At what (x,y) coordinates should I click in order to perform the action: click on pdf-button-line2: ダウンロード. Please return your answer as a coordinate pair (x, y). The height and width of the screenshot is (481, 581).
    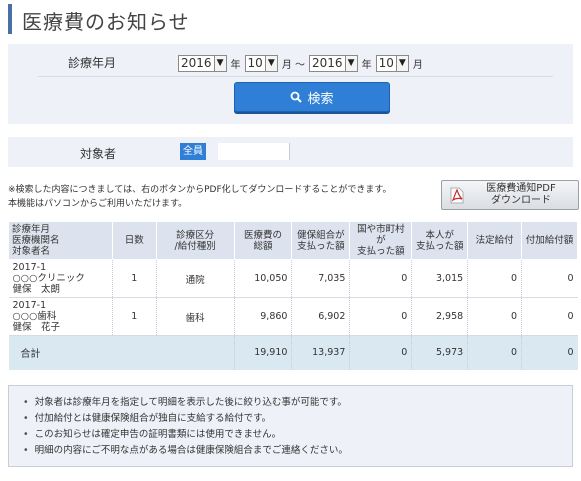
    Looking at the image, I should click on (521, 200).